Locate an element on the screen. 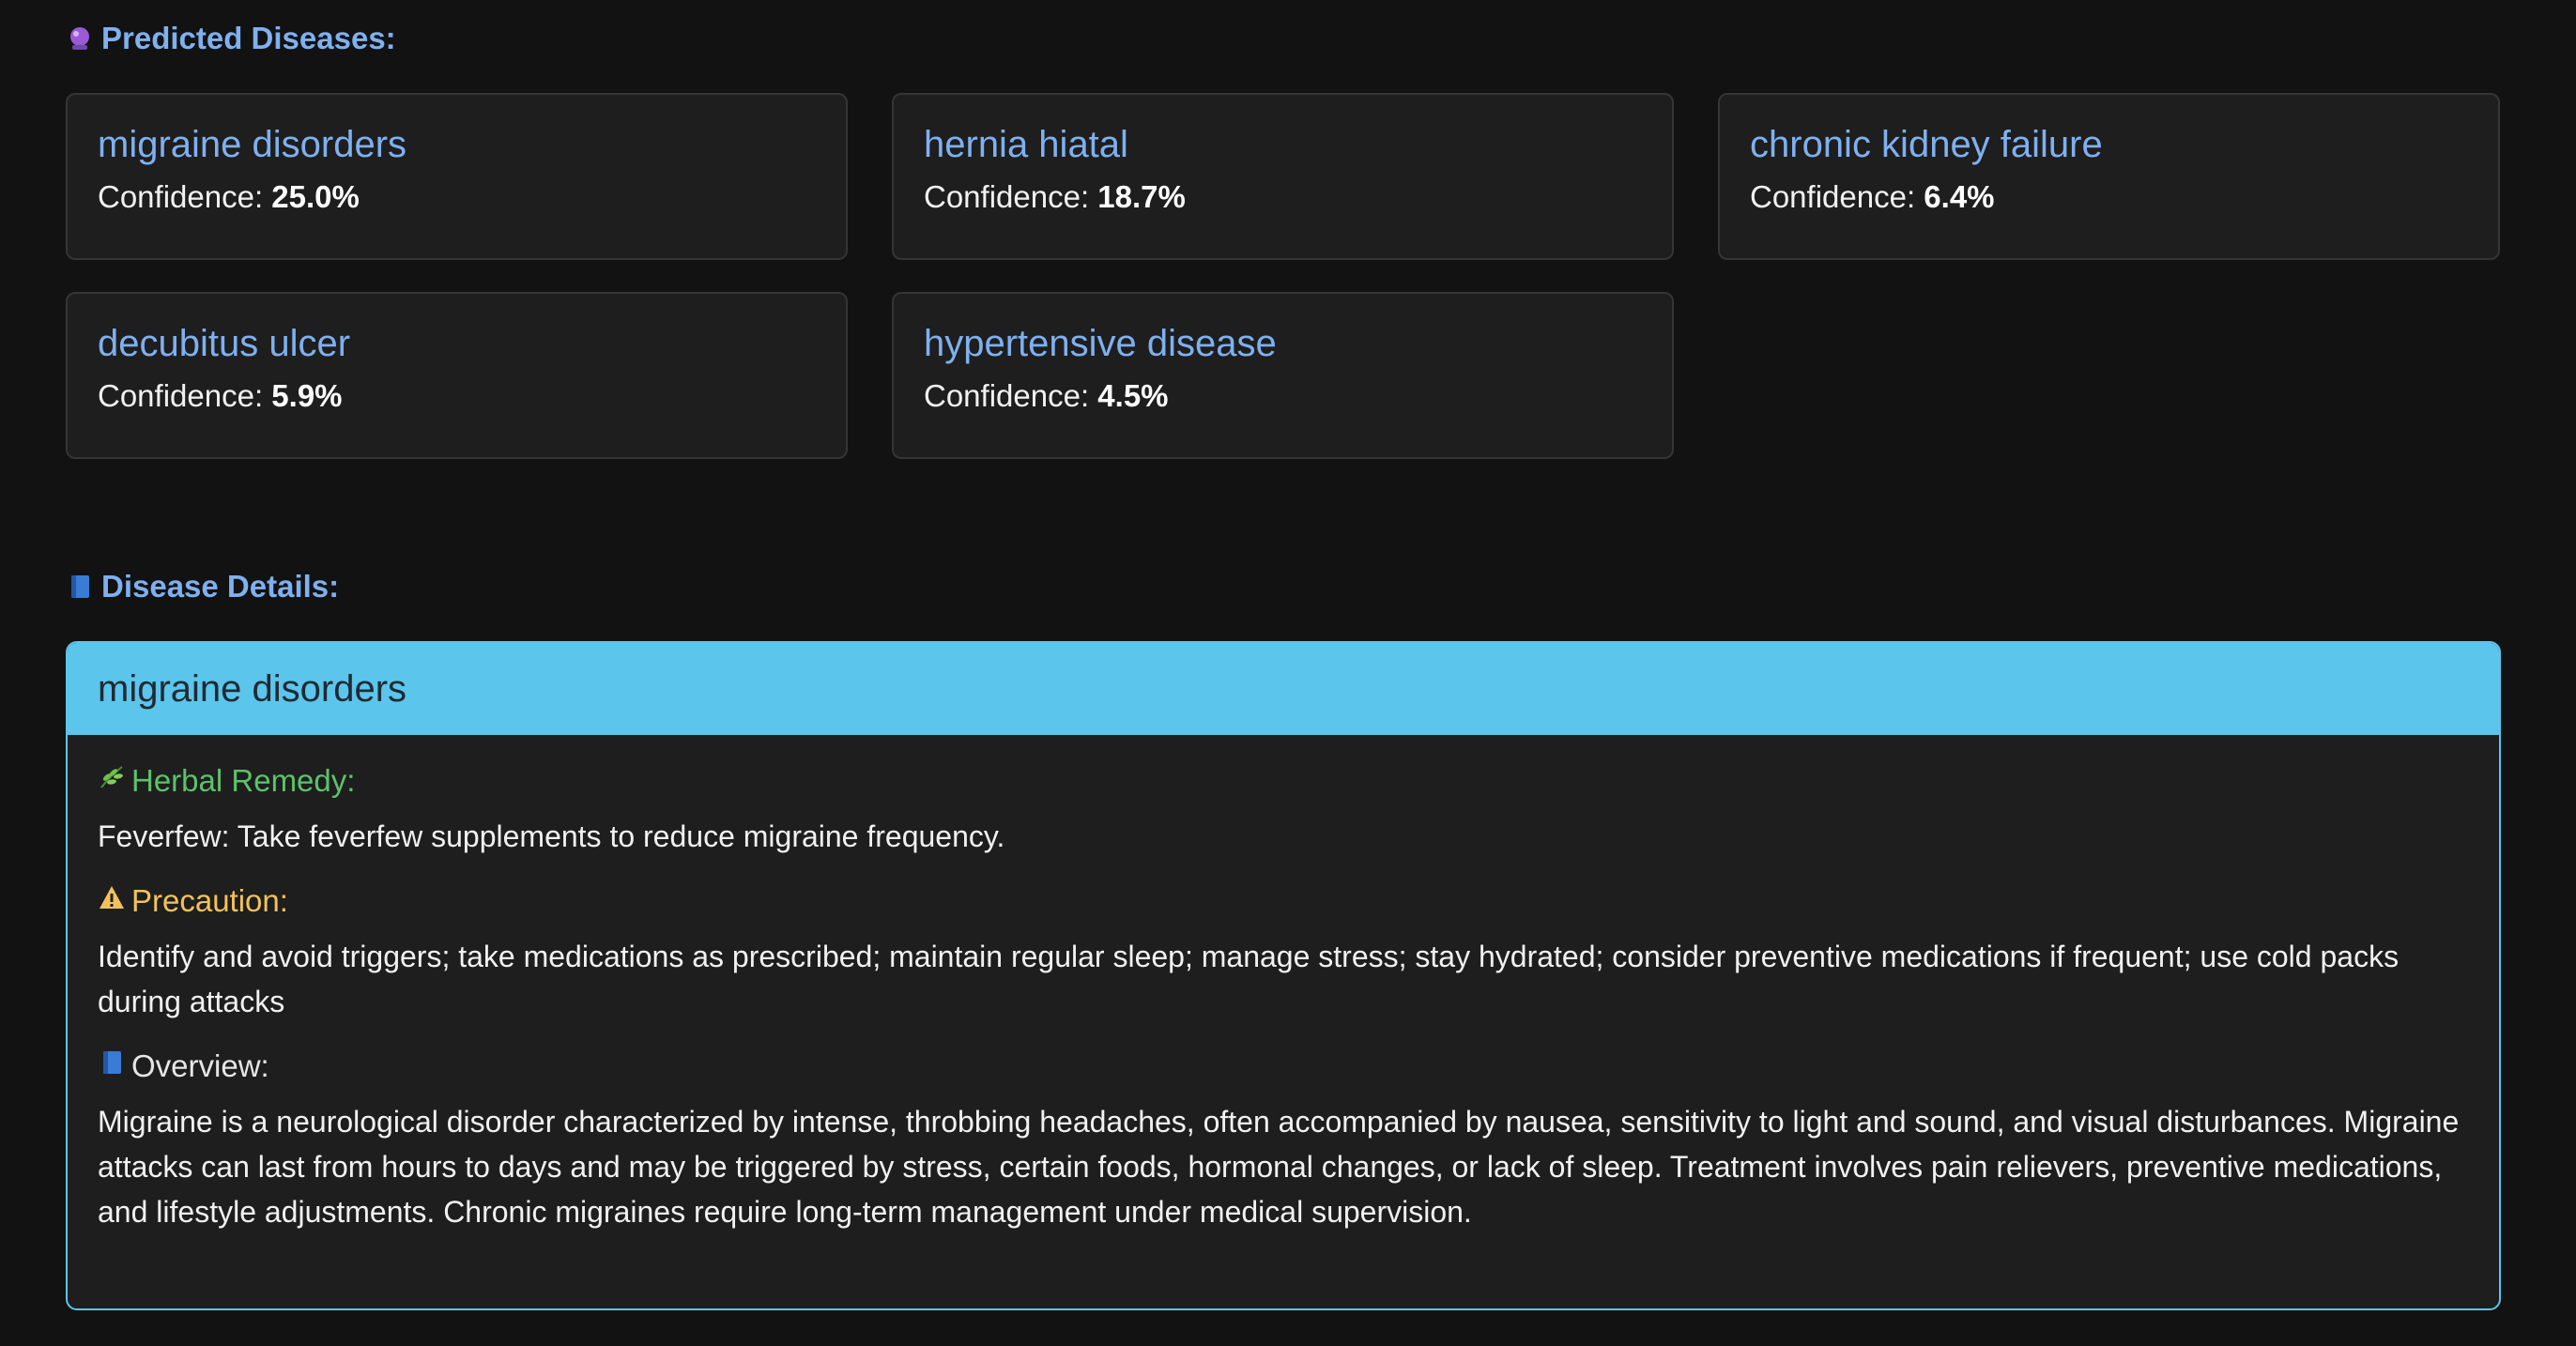  overview-label-text: Overview: is located at coordinates (200, 1065).